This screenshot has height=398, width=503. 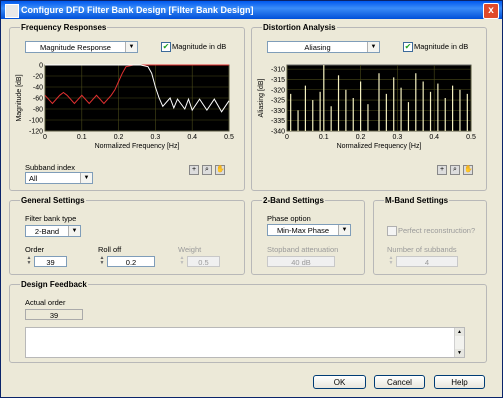 I want to click on y-axis-label: Aliasing [dB], so click(x=261, y=97).